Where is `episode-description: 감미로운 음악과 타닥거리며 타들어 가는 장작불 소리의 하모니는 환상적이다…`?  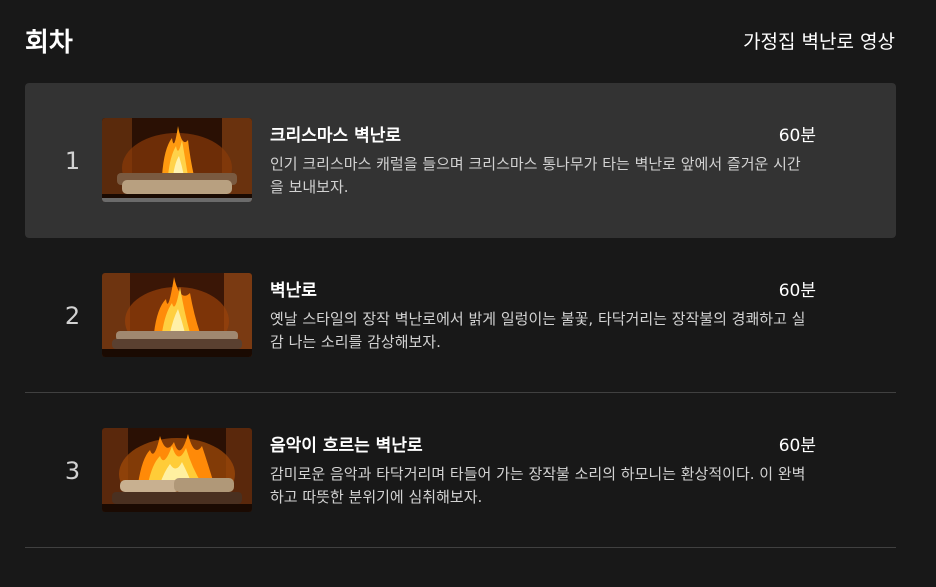 episode-description: 감미로운 음악과 타닥거리며 타들어 가는 장작불 소리의 하모니는 환상적이다… is located at coordinates (538, 485).